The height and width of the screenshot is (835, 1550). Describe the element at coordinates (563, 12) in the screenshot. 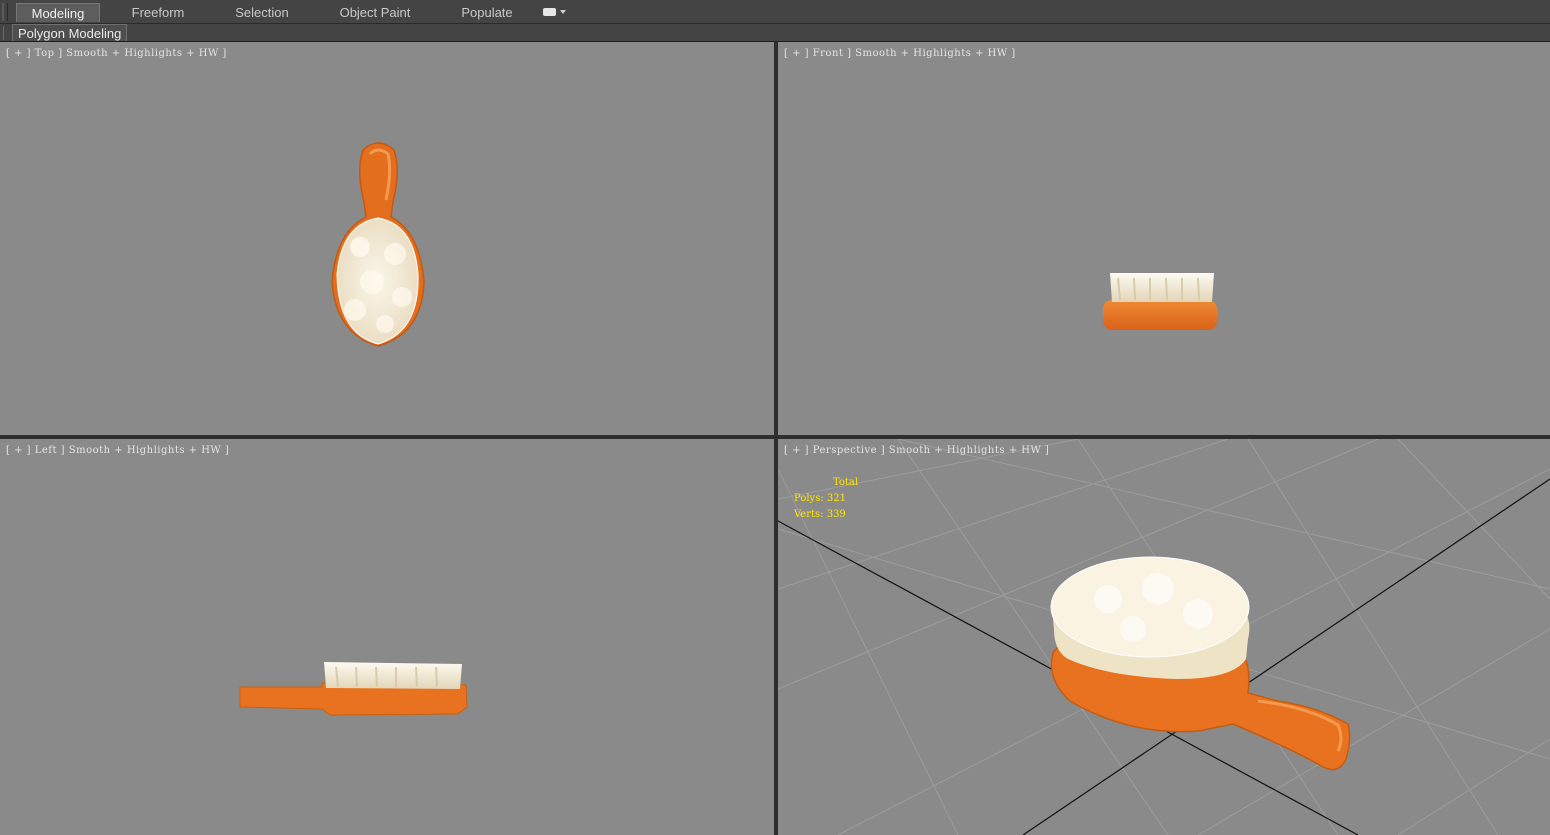

I see `chevron-down-icon` at that location.